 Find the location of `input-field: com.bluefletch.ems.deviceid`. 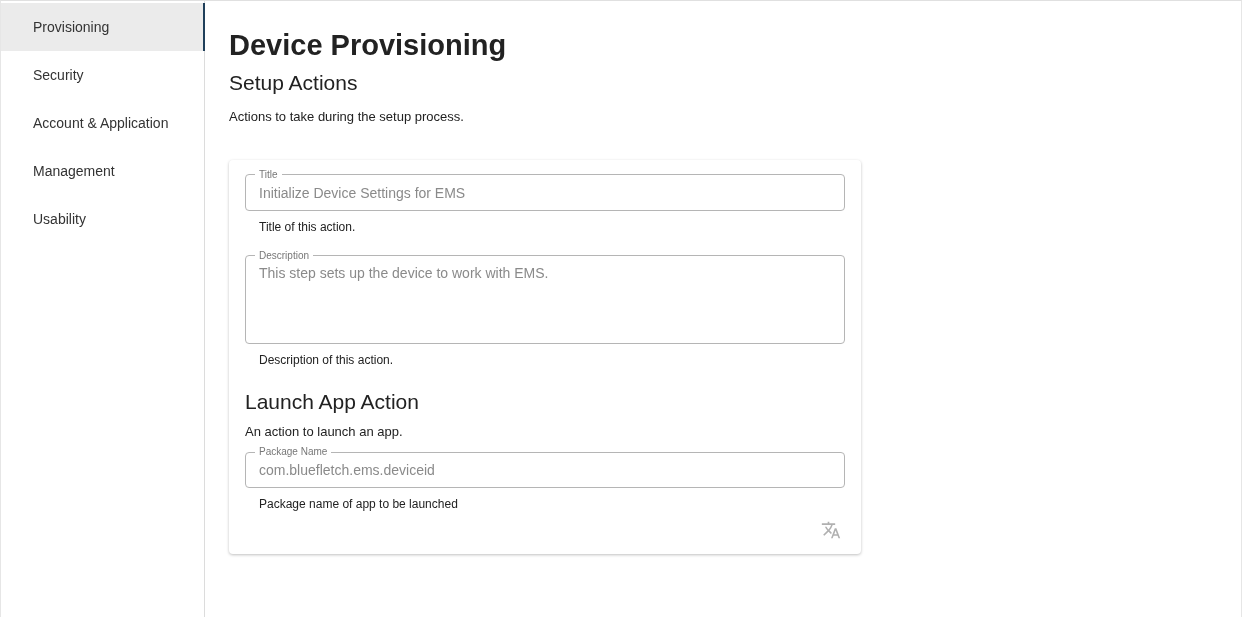

input-field: com.bluefletch.ems.deviceid is located at coordinates (545, 473).